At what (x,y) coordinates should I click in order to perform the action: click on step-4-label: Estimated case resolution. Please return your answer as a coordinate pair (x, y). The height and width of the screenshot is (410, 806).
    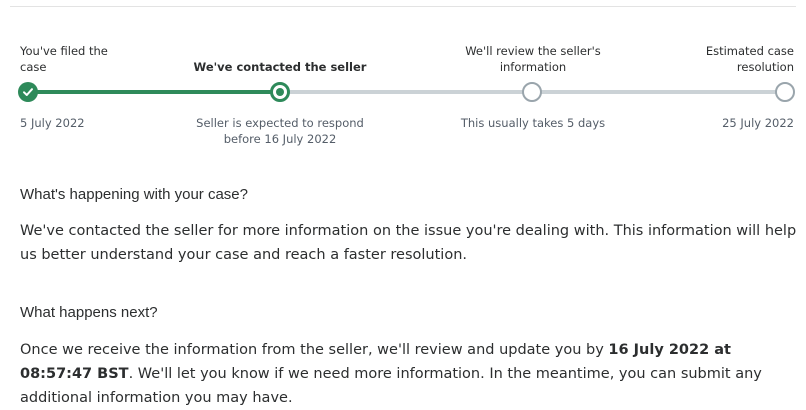
    Looking at the image, I should click on (749, 59).